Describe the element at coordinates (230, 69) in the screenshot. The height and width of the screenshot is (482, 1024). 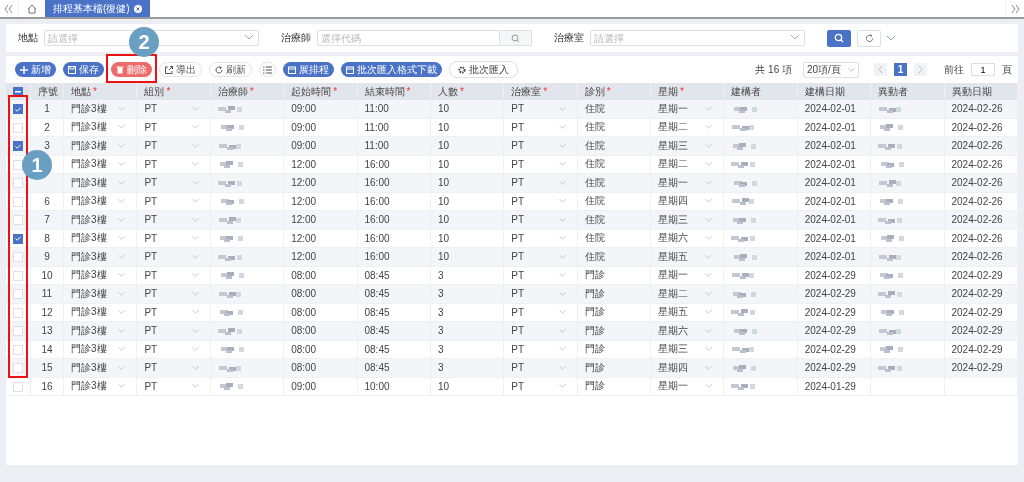
I see `toolbar-button: 刷新` at that location.